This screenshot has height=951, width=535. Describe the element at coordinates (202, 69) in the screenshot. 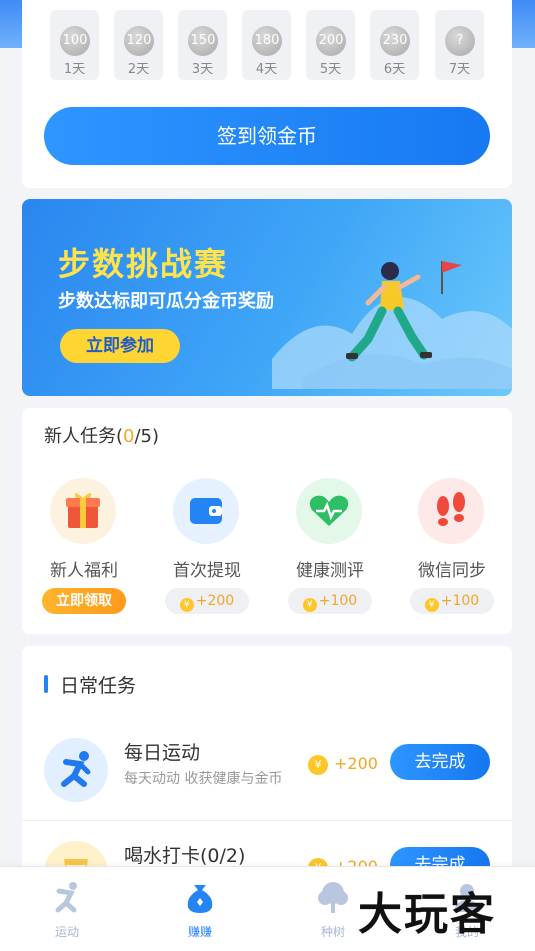

I see `signin-day-label: 3天` at that location.